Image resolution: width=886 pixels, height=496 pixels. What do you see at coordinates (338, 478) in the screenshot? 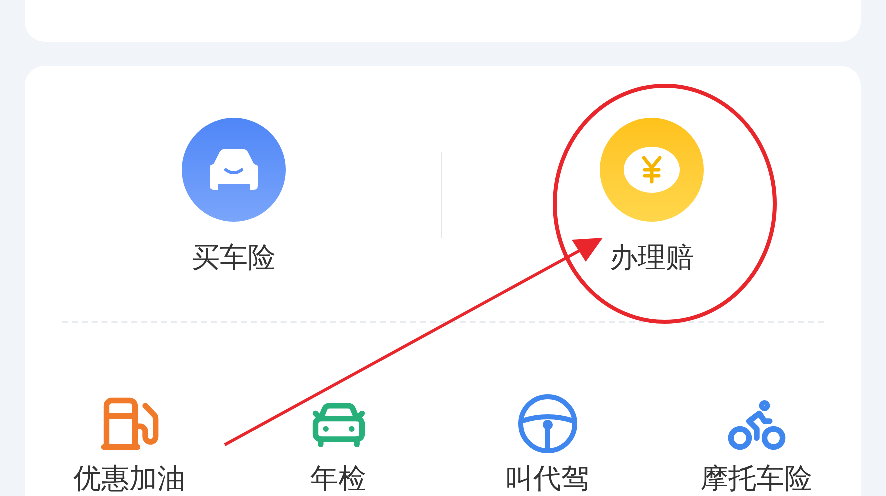
I see `tool-label: 年检` at bounding box center [338, 478].